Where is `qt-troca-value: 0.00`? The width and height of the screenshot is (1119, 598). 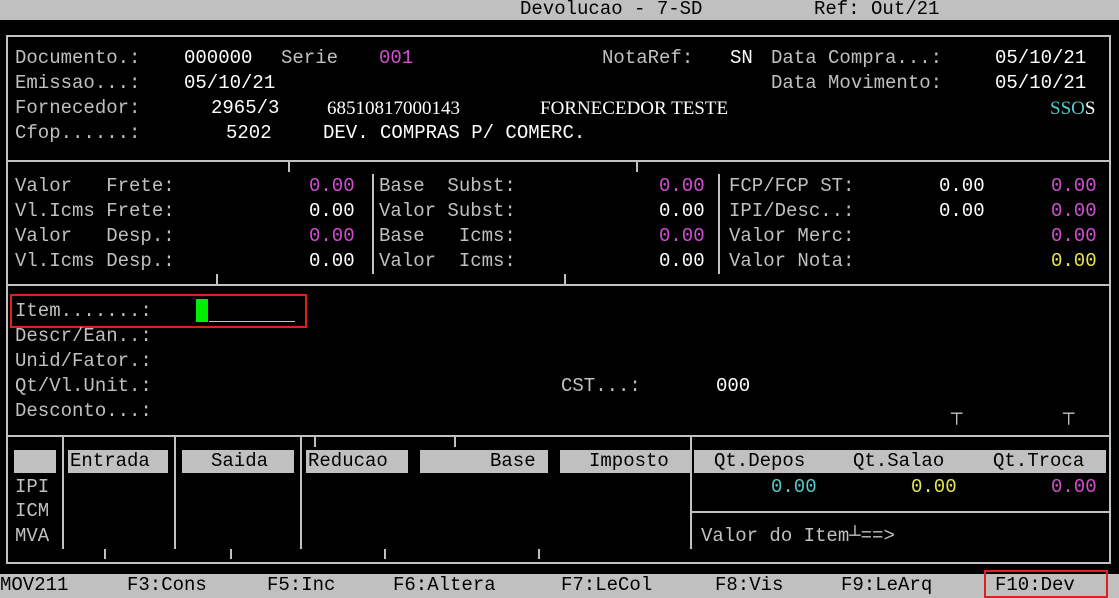
qt-troca-value: 0.00 is located at coordinates (1074, 487).